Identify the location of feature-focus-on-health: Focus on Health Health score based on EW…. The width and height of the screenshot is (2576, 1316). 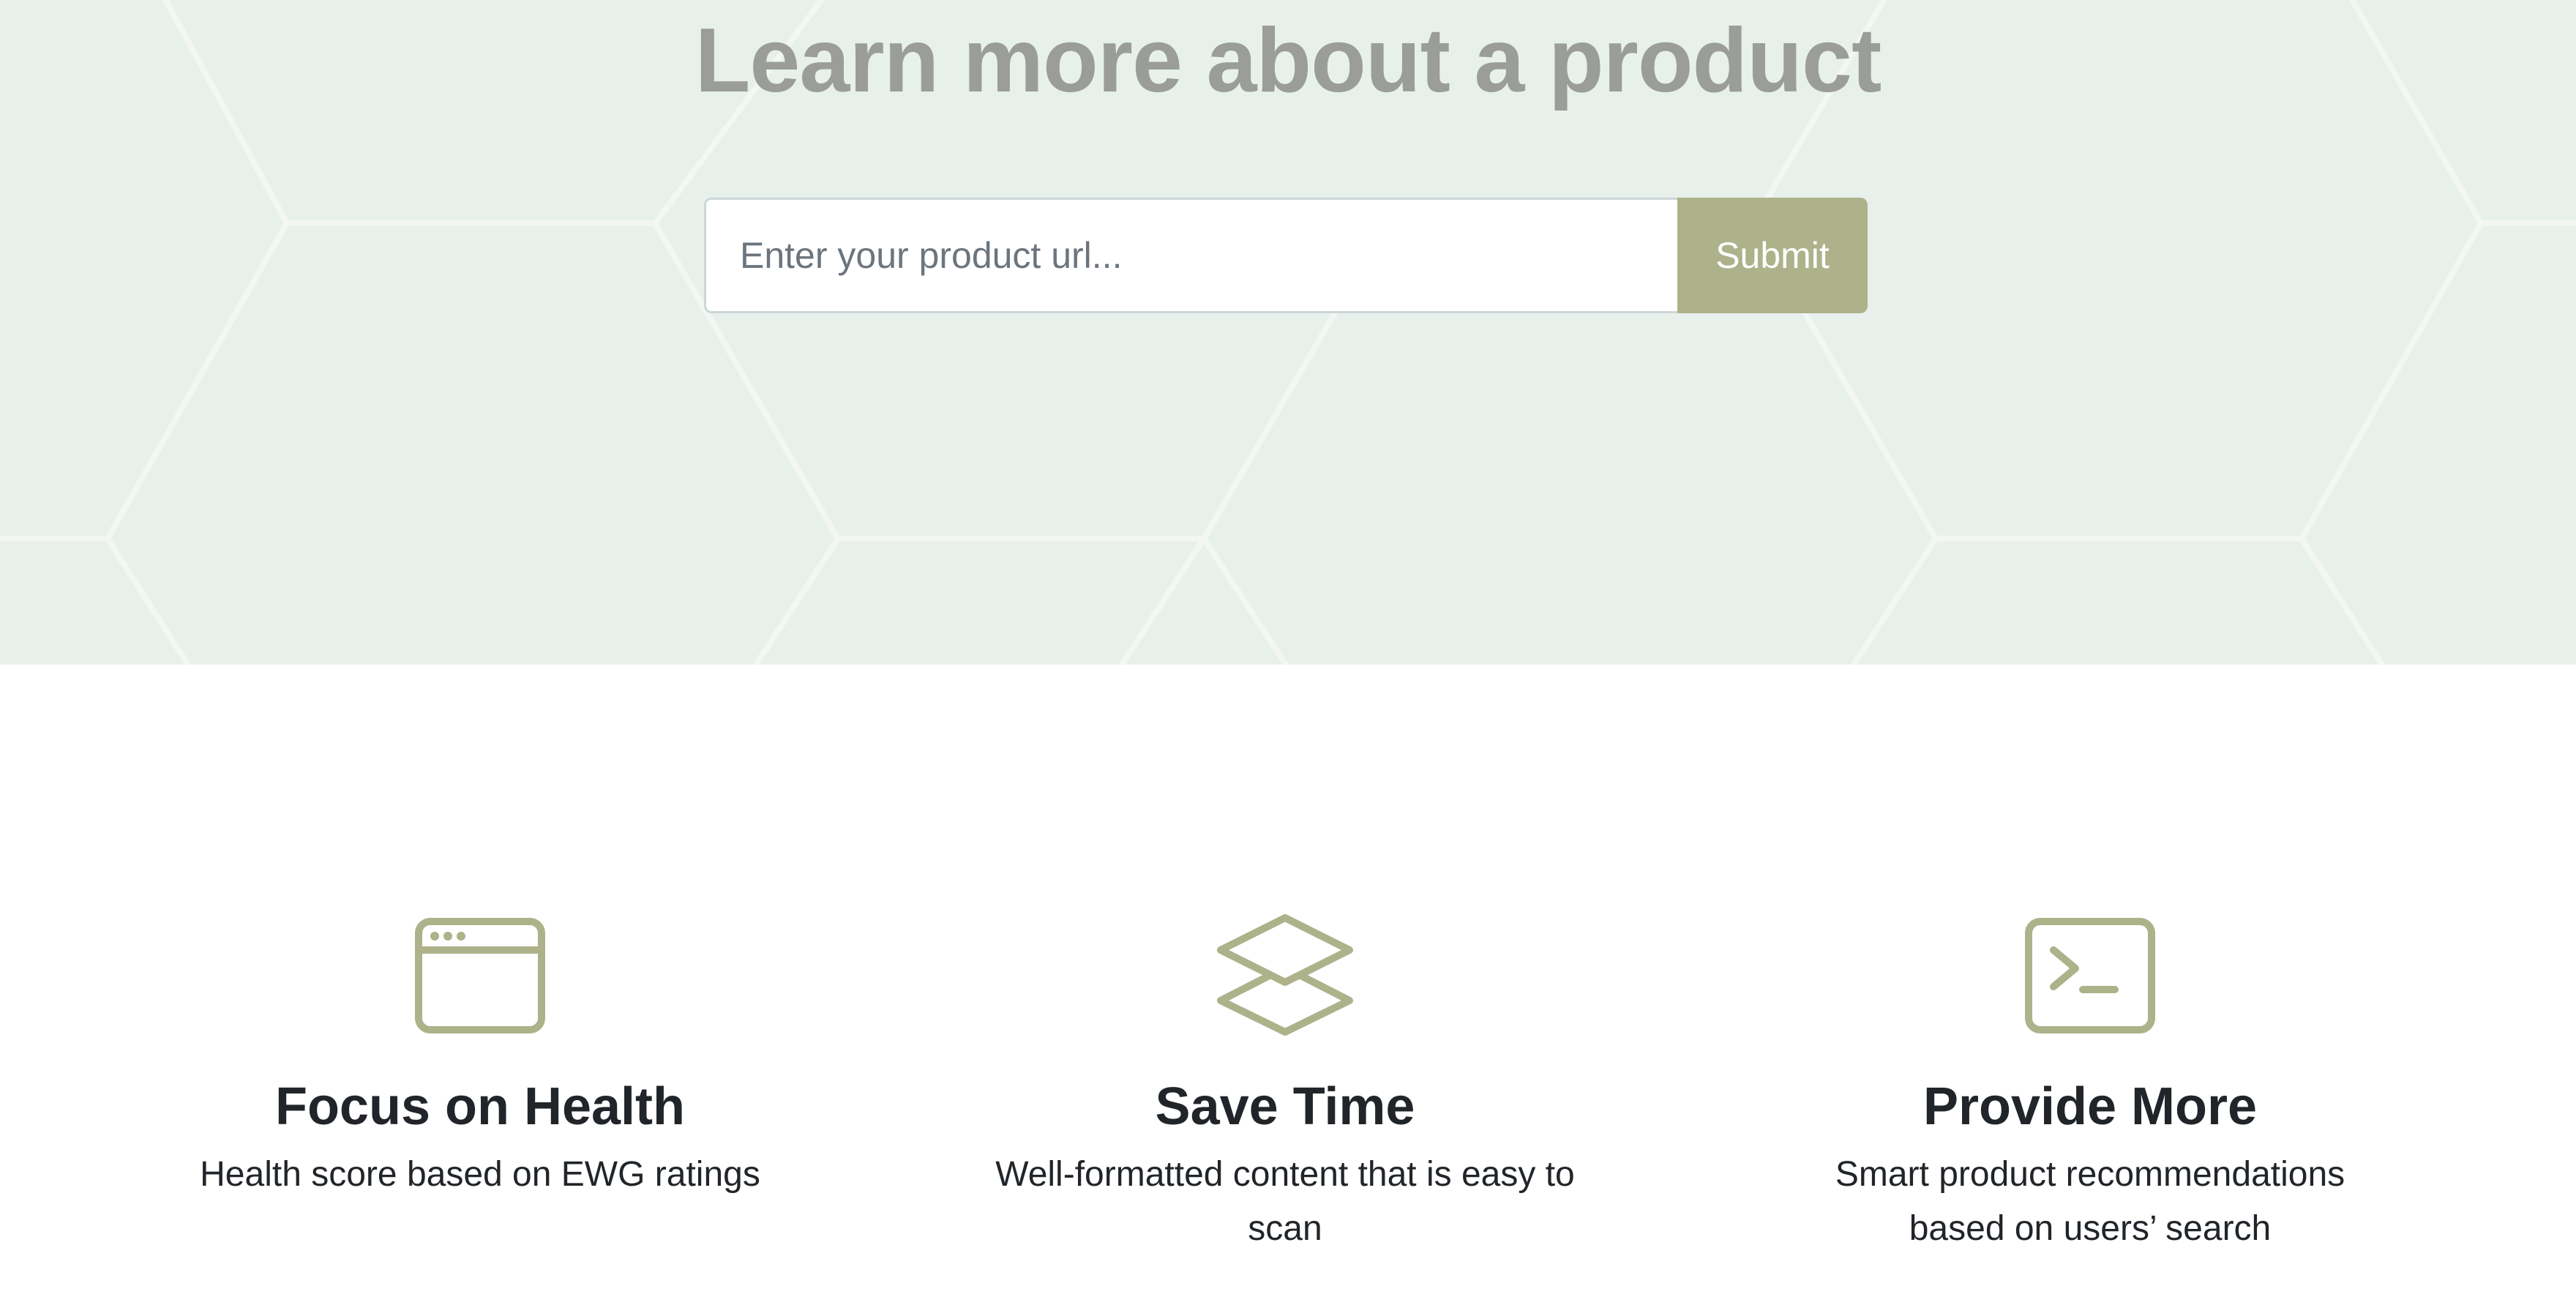
(480, 1057).